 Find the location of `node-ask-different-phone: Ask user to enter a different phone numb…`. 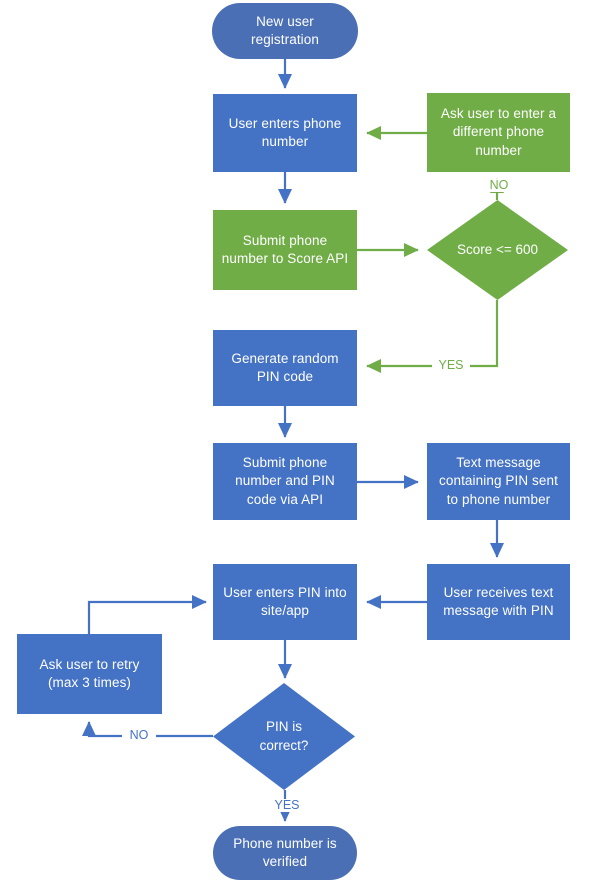

node-ask-different-phone: Ask user to enter a different phone numb… is located at coordinates (498, 132).